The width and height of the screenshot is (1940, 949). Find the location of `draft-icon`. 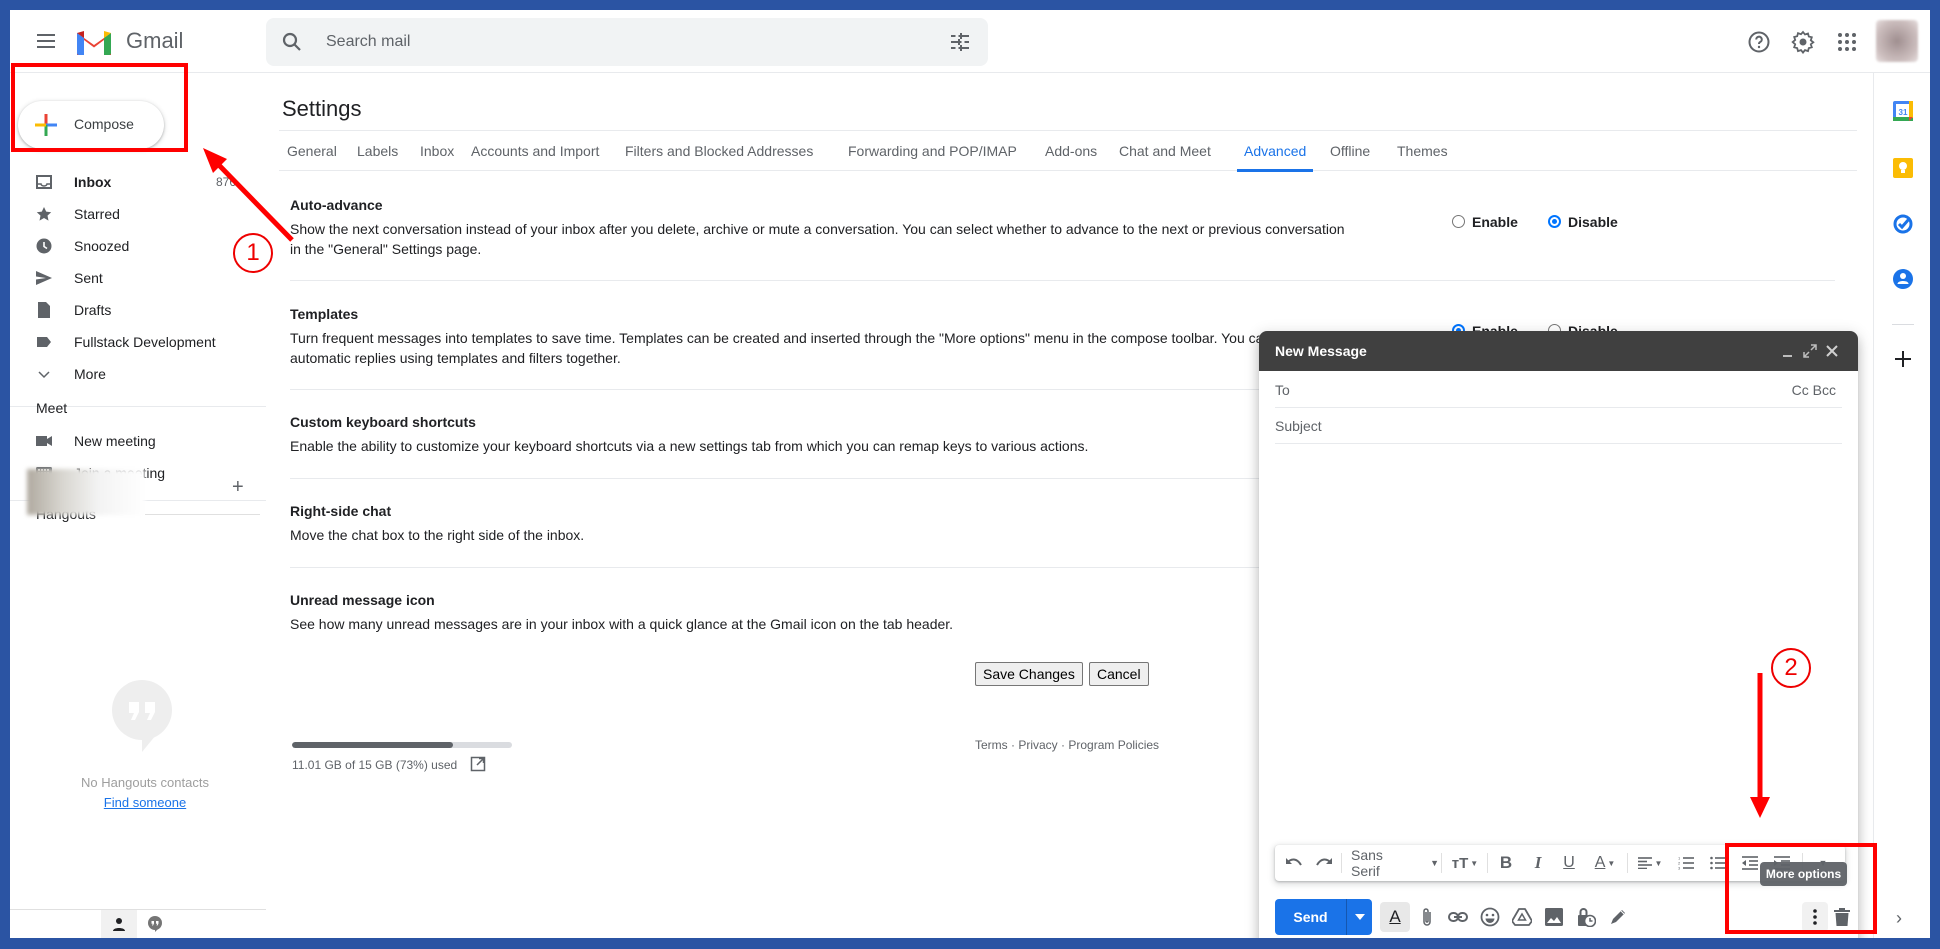

draft-icon is located at coordinates (44, 310).